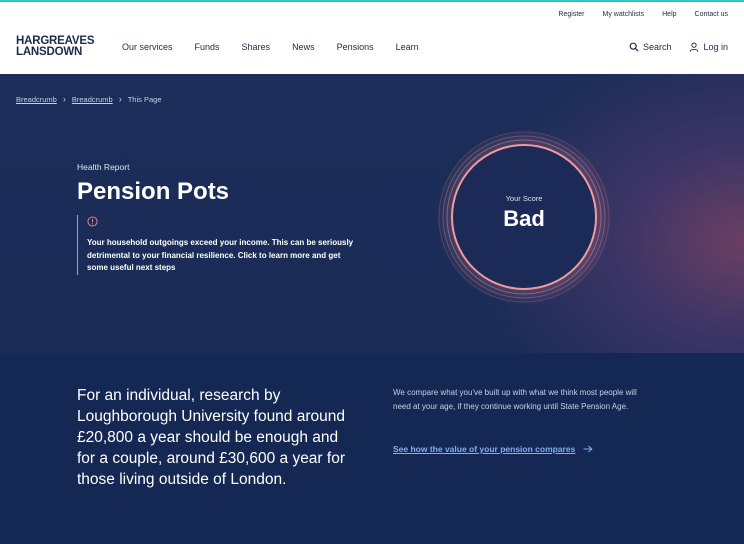  What do you see at coordinates (147, 47) in the screenshot?
I see `nav-our-services: Our services` at bounding box center [147, 47].